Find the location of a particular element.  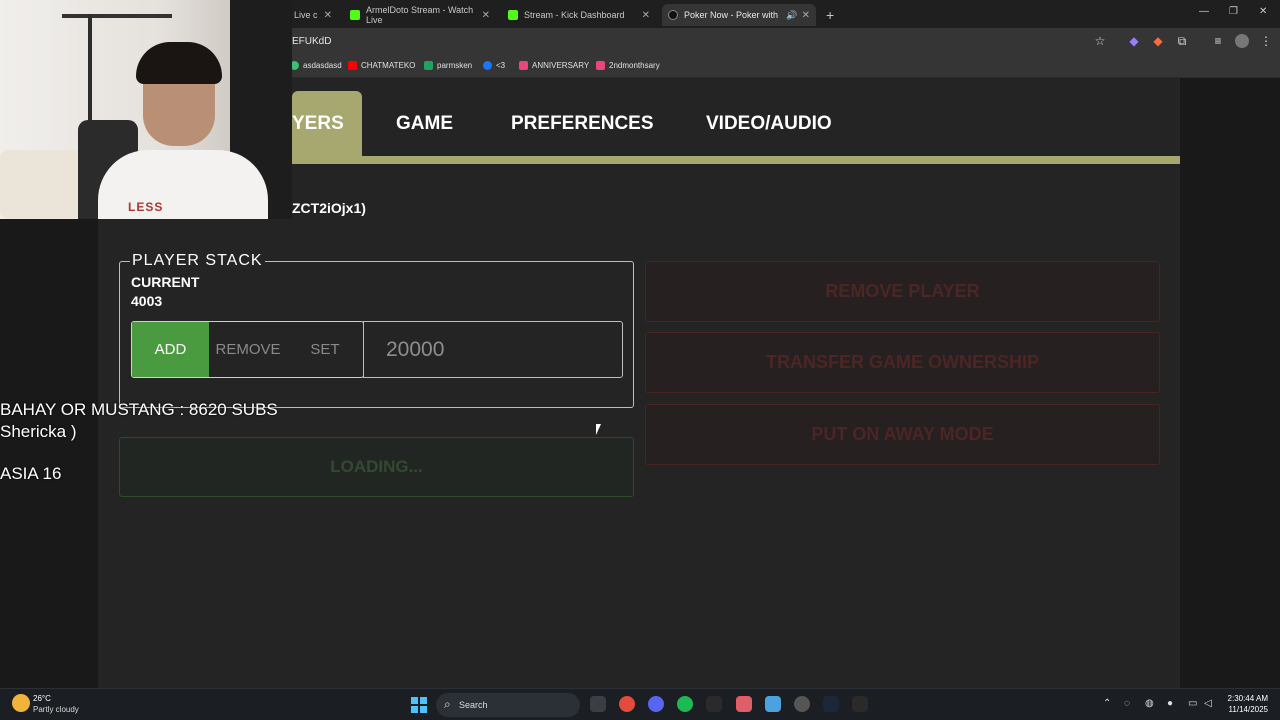

browser-tab: Stream - Kick Dashboard ✕ is located at coordinates (579, 15).